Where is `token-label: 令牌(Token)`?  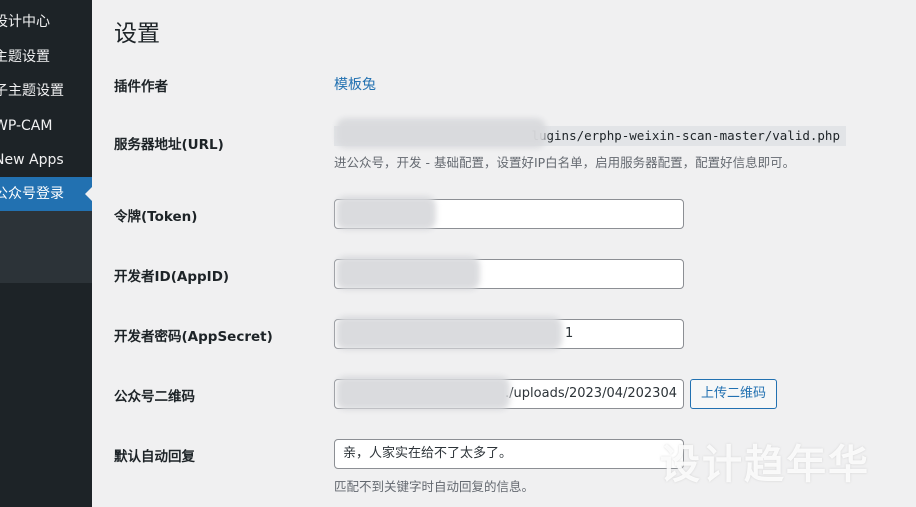
token-label: 令牌(Token) is located at coordinates (156, 217).